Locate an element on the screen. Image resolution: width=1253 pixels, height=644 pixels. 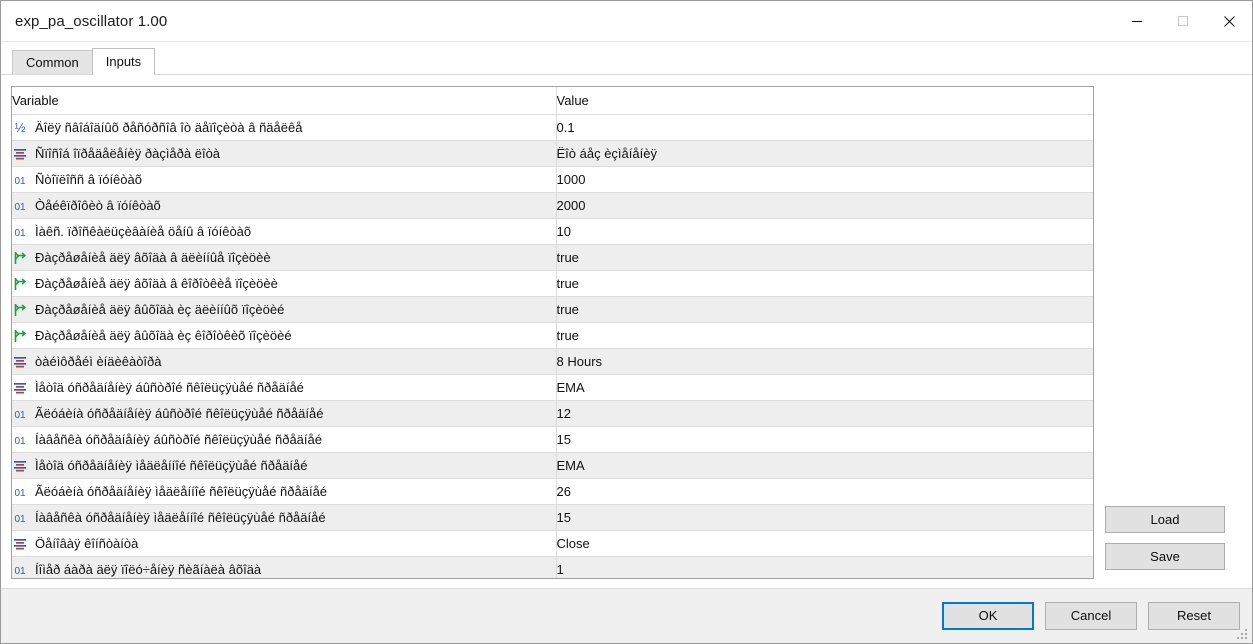
parameter-name-cell: 01 Òåéêïðîôèò â ïóíêòàõ is located at coordinates (284, 205).